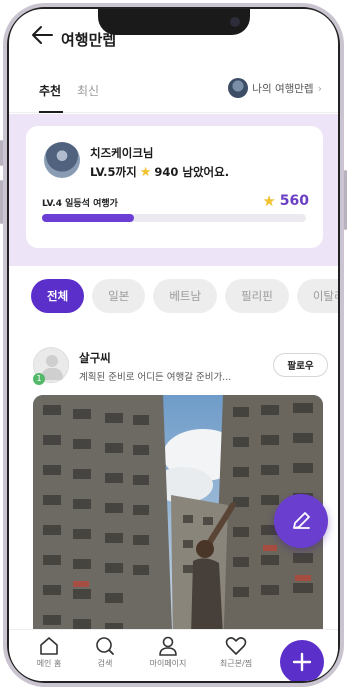 Image resolution: width=347 pixels, height=690 pixels. Describe the element at coordinates (88, 218) in the screenshot. I see `level-progress-fill` at that location.